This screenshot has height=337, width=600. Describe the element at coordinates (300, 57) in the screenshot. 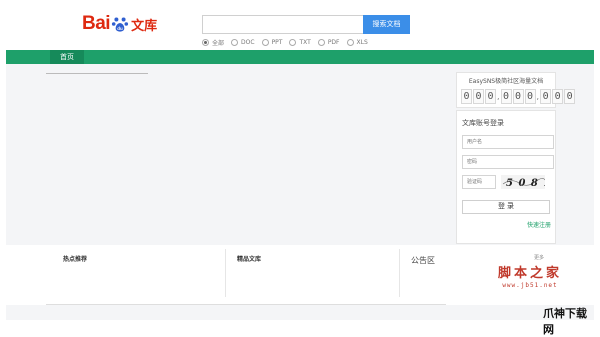

I see `main-nav: 首页` at that location.